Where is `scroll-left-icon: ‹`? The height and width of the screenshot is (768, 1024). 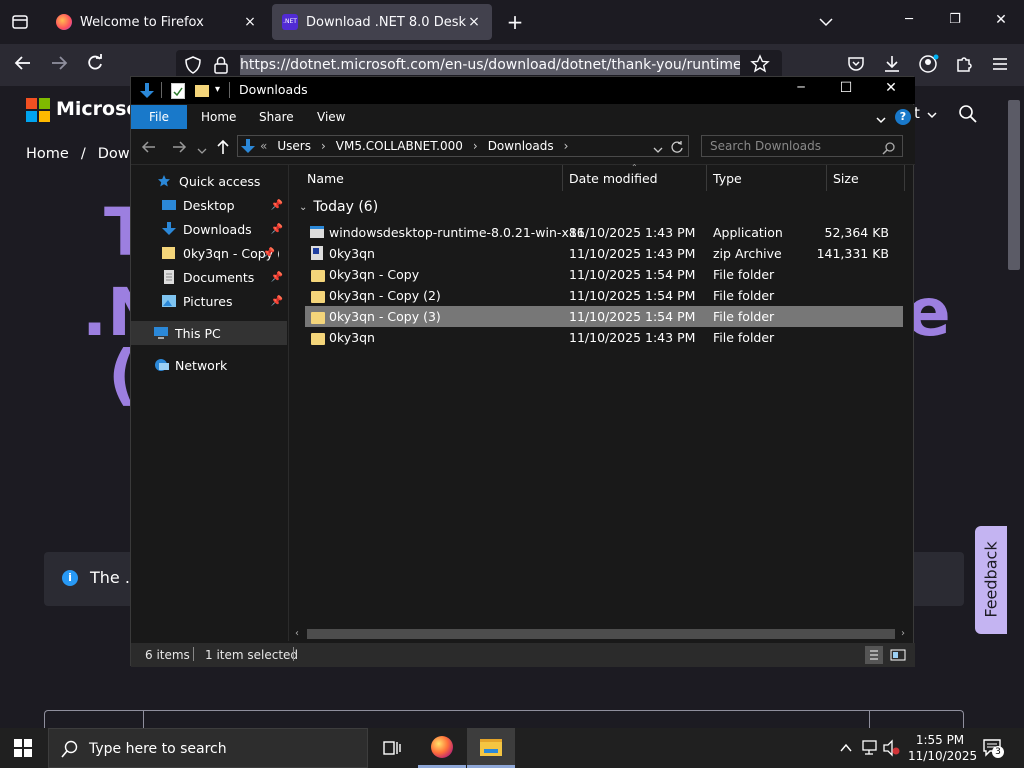
scroll-left-icon: ‹ is located at coordinates (297, 633).